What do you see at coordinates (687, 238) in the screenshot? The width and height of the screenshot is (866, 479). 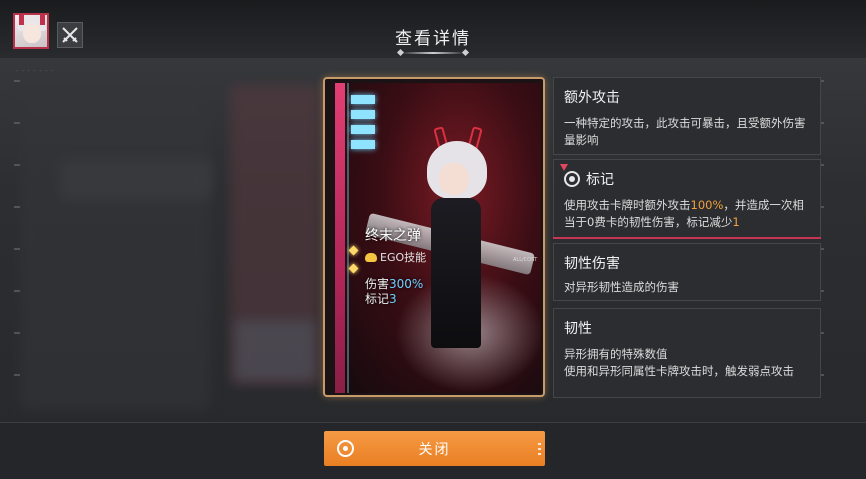 I see `panel-accent-line` at bounding box center [687, 238].